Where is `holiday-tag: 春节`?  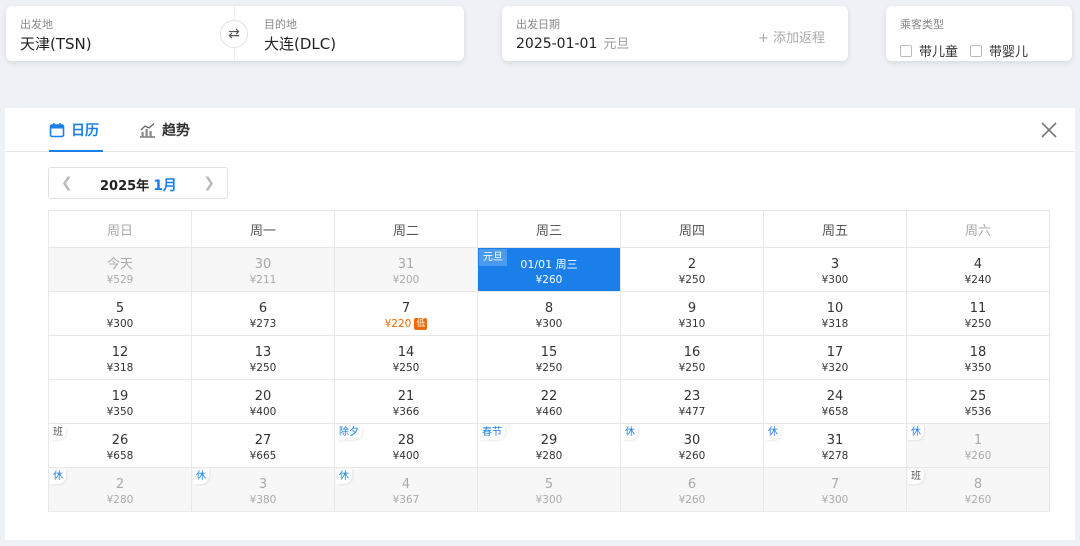 holiday-tag: 春节 is located at coordinates (492, 432).